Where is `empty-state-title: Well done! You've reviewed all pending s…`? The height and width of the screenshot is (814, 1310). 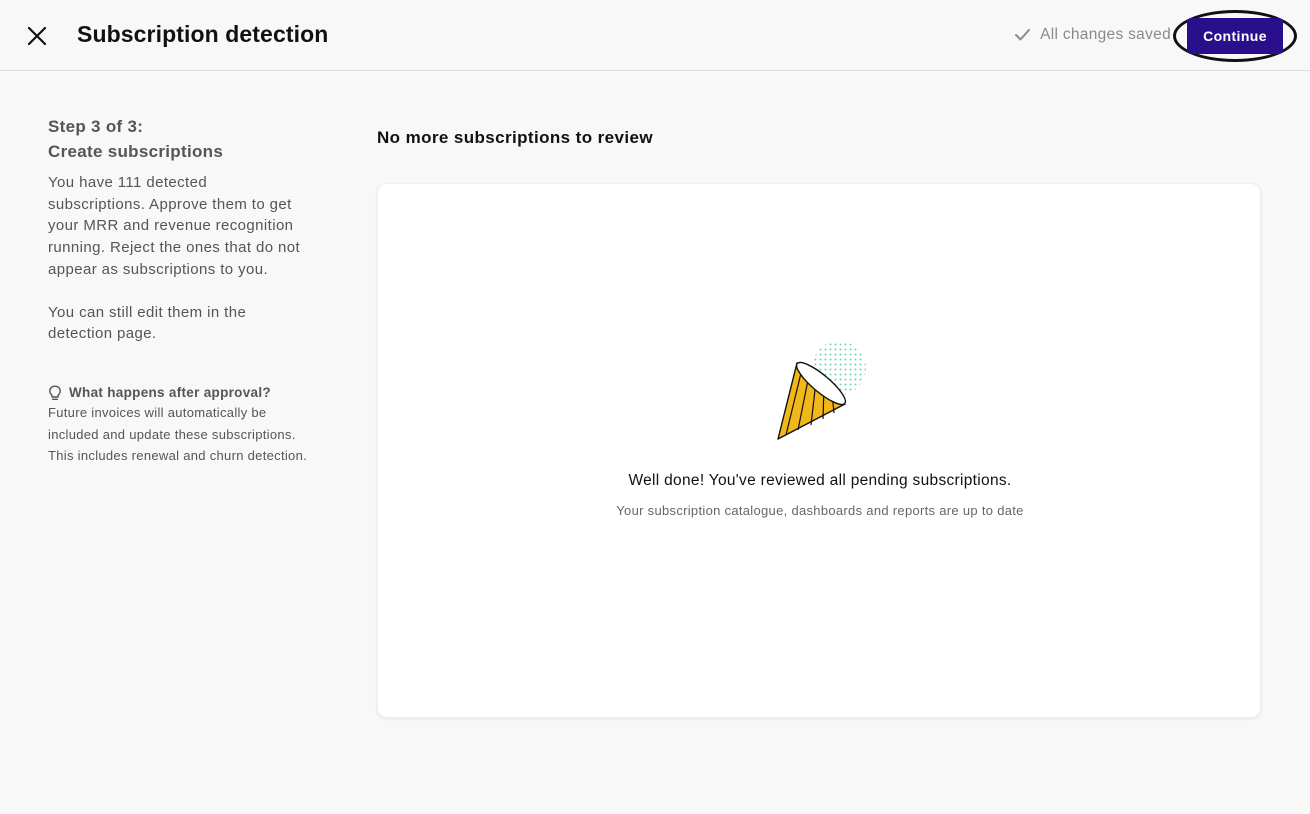 empty-state-title: Well done! You've reviewed all pending s… is located at coordinates (820, 480).